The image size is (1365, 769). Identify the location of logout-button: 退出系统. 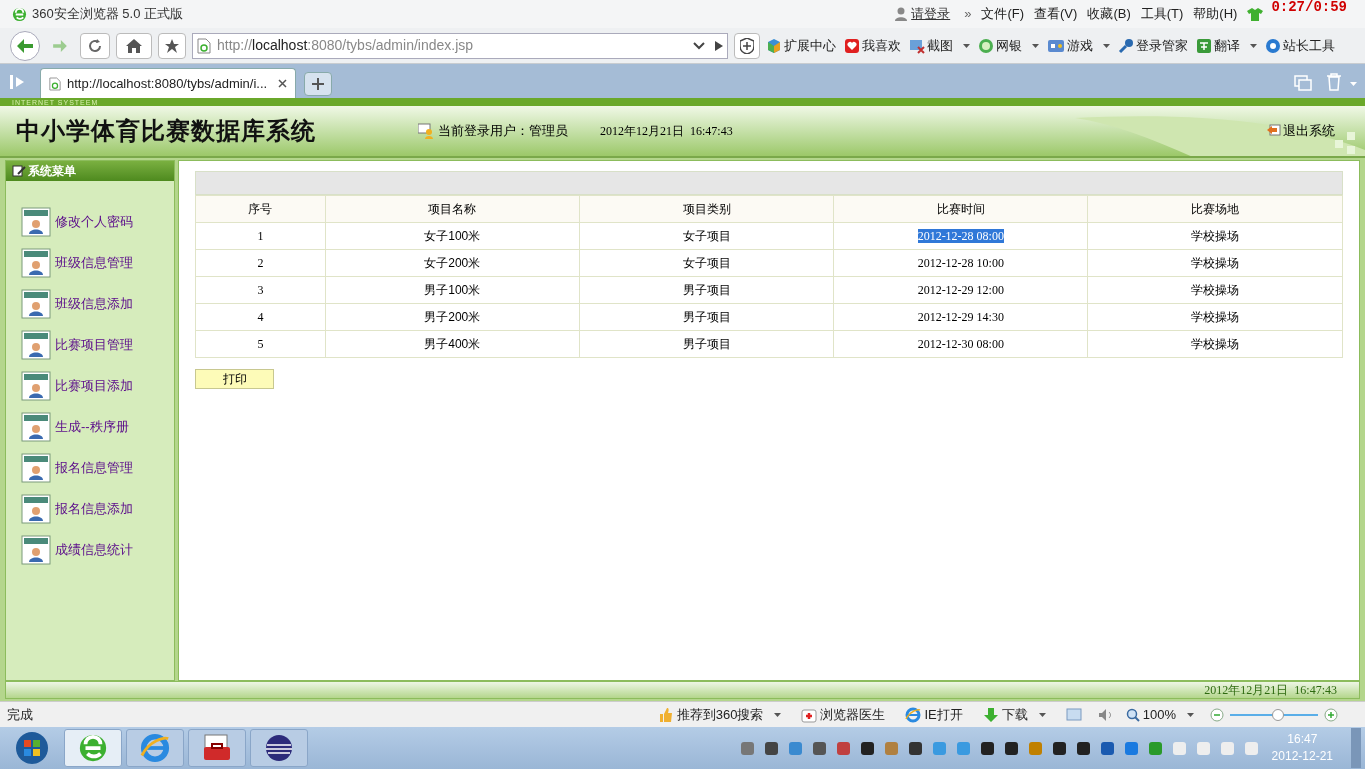
(1301, 131).